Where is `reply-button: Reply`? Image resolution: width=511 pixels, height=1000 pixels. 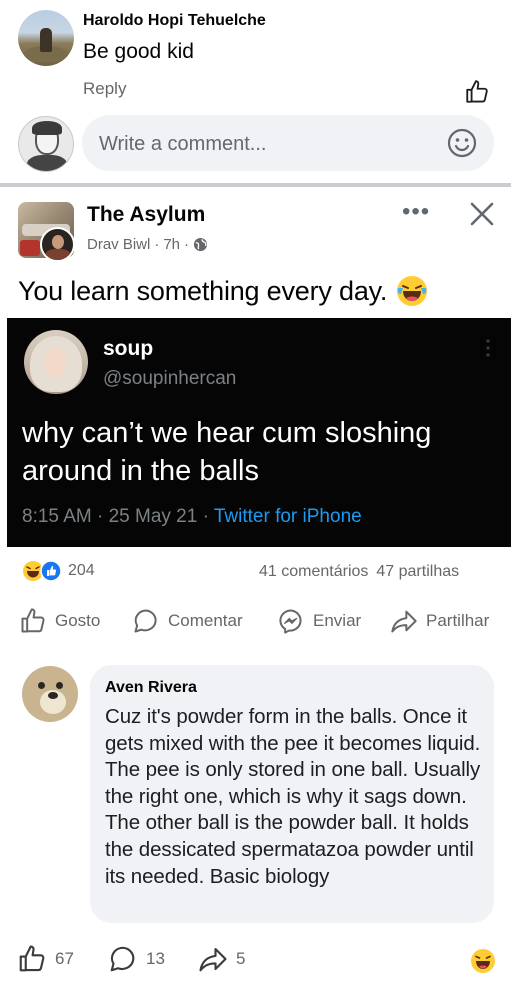 reply-button: Reply is located at coordinates (104, 89).